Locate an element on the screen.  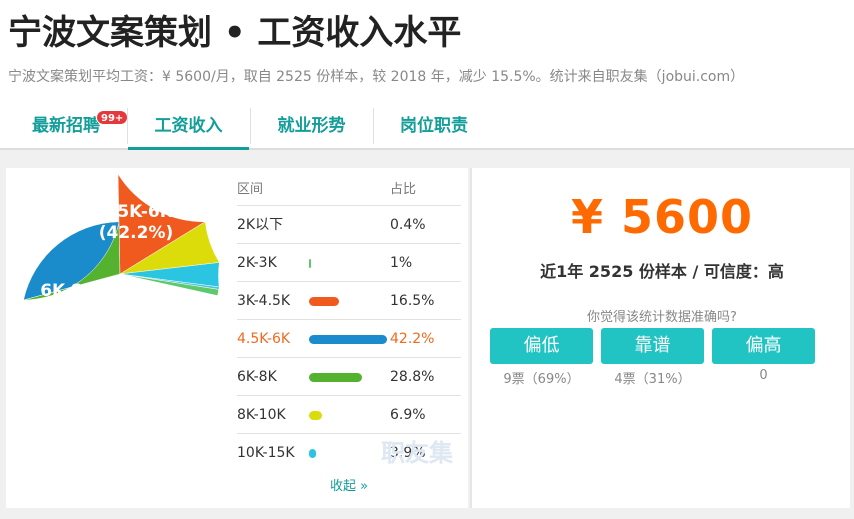
share-cell: 42.2% is located at coordinates (412, 339).